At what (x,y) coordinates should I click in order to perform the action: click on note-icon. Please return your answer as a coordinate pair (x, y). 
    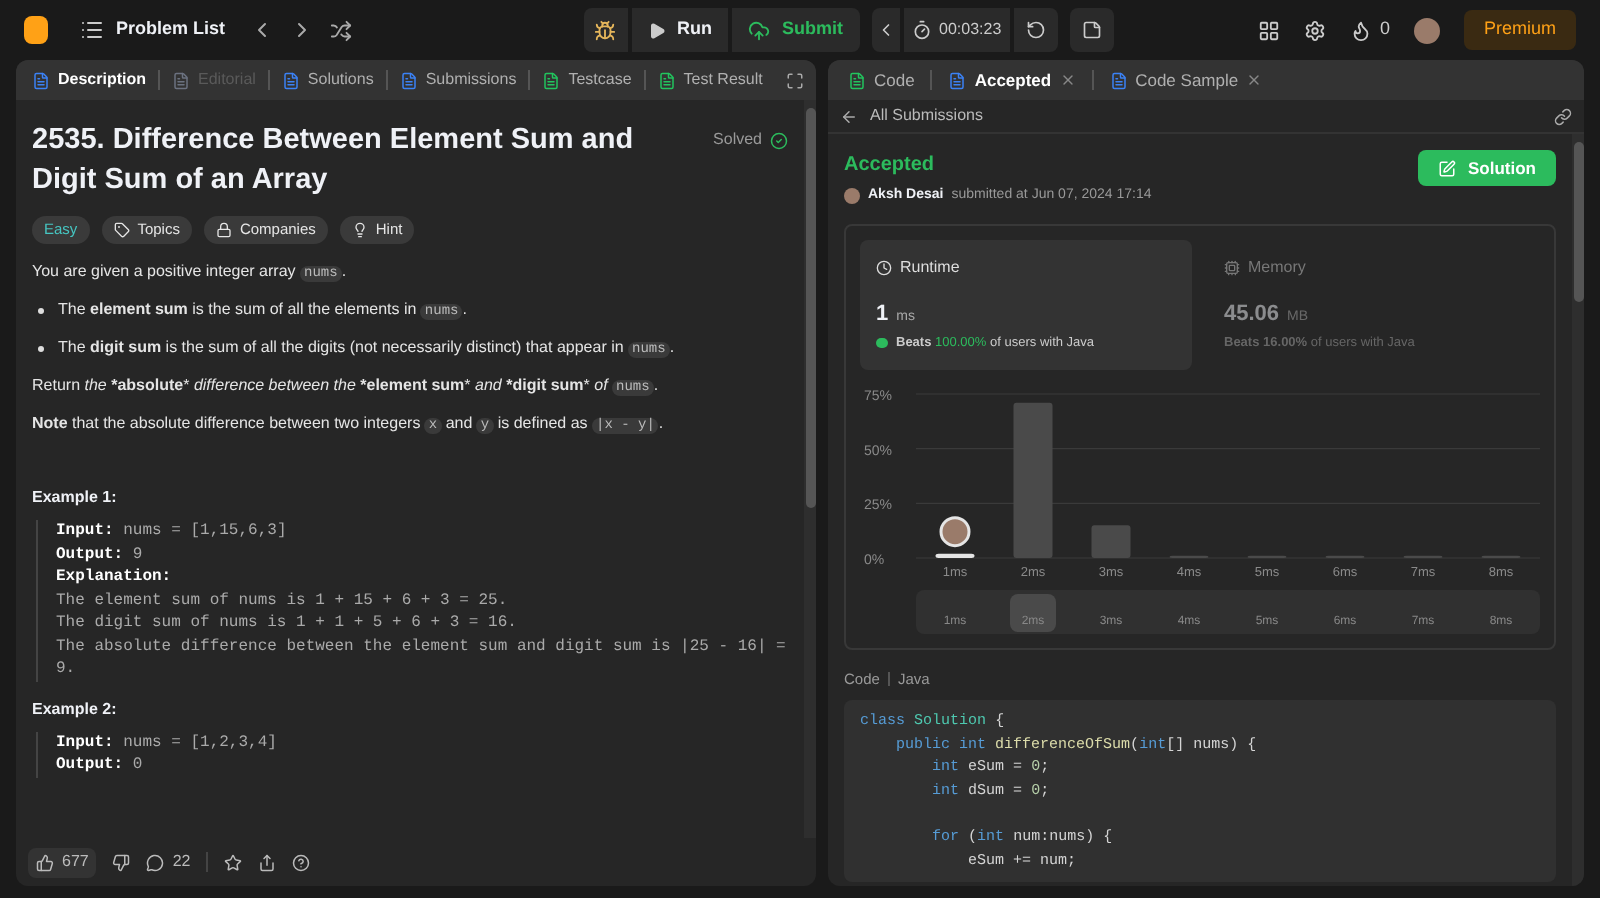
    Looking at the image, I should click on (1091, 30).